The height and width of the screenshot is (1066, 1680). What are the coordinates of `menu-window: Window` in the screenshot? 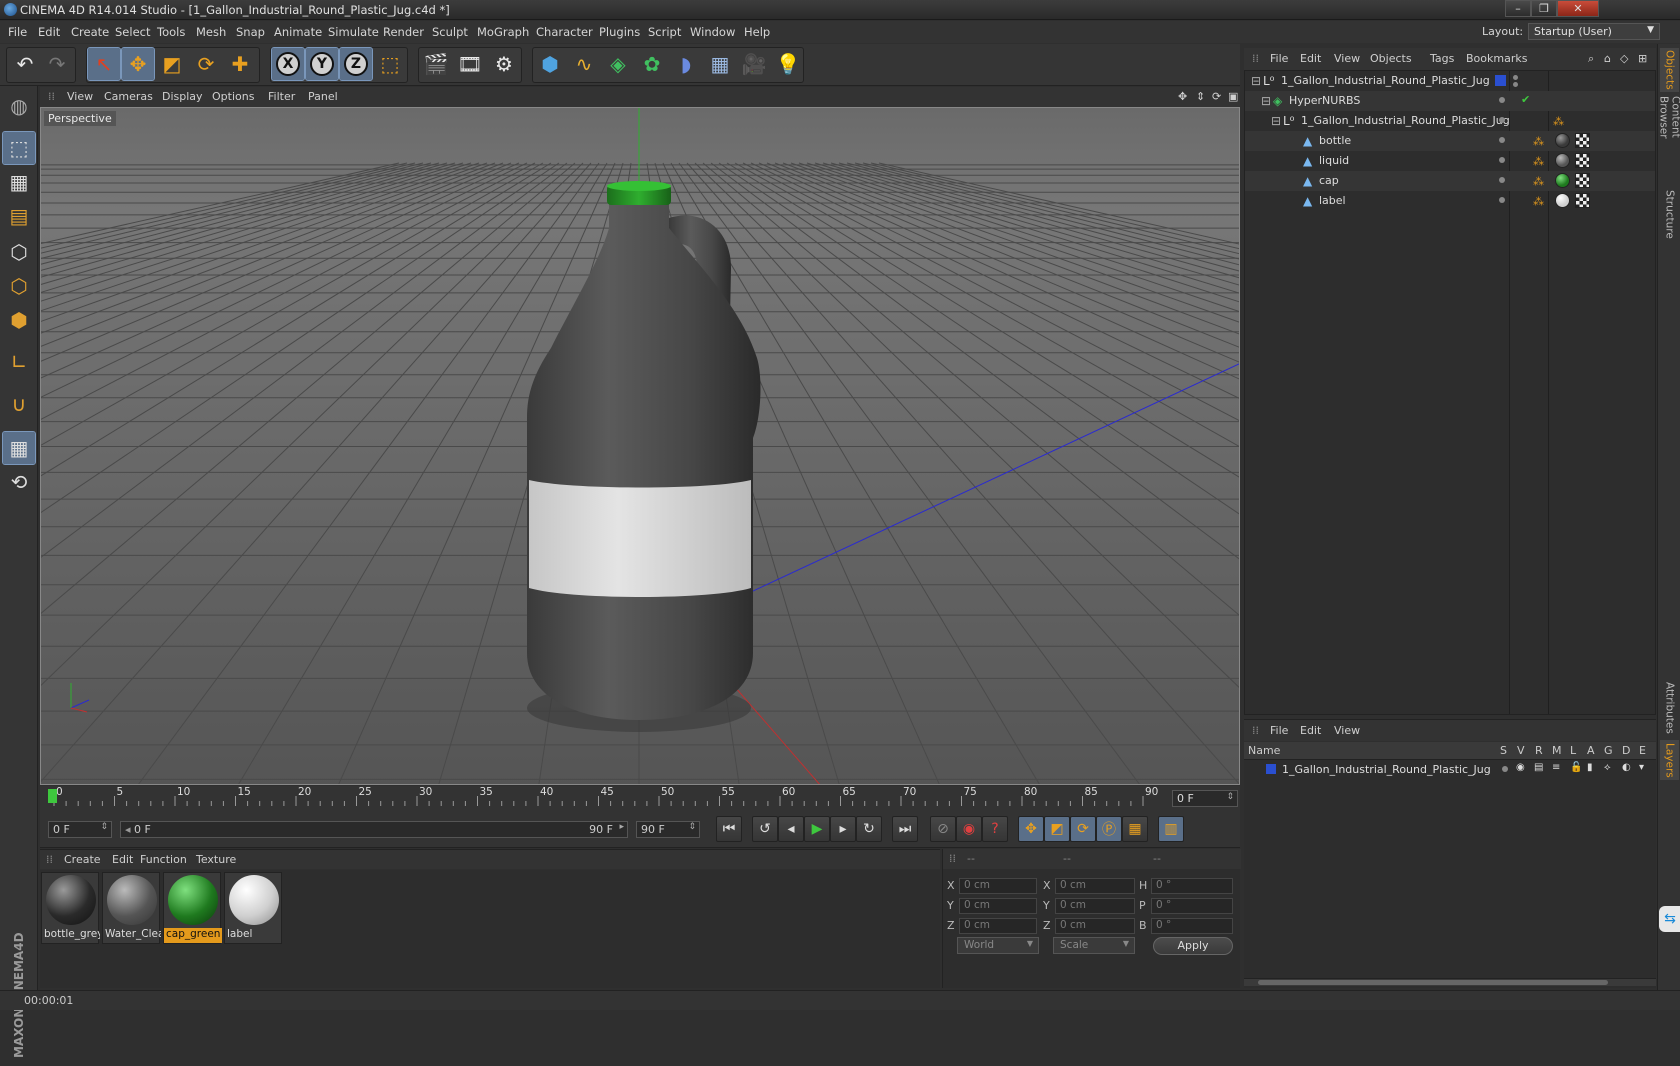 It's located at (712, 32).